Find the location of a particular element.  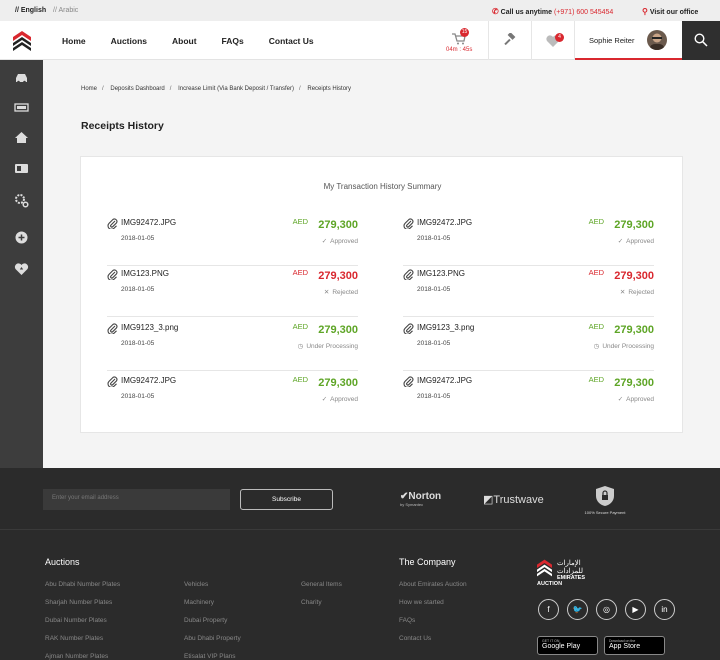

machinery-gear-icon is located at coordinates (21, 200).